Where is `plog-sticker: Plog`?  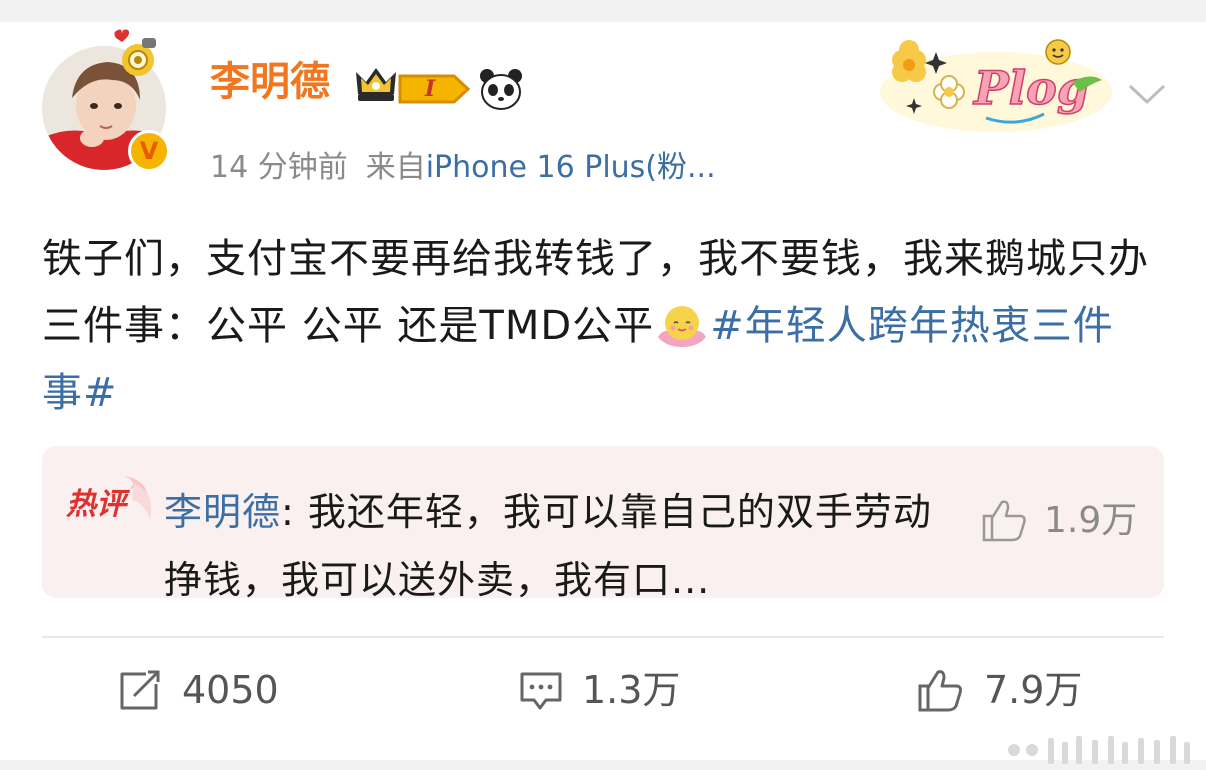
plog-sticker: Plog is located at coordinates (996, 85).